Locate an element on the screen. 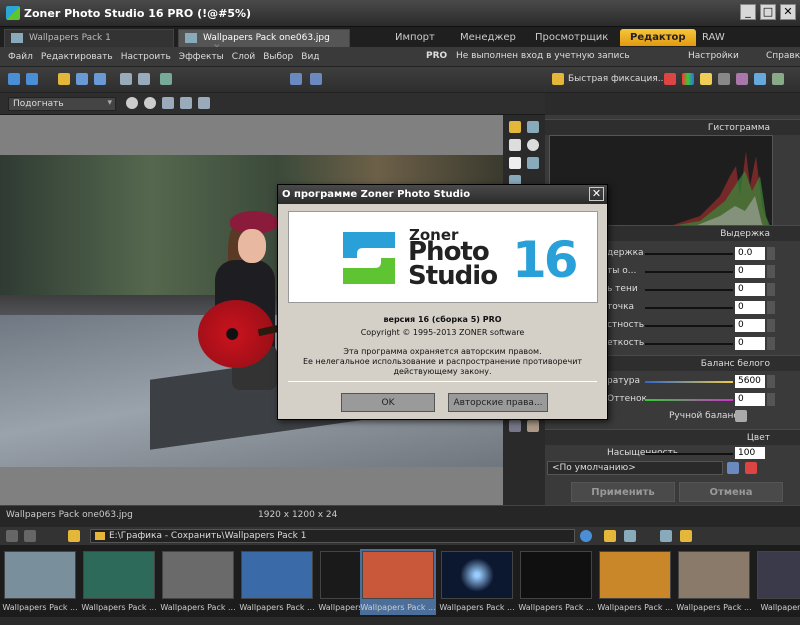 Image resolution: width=800 pixels, height=625 pixels. zoom-out-icon is located at coordinates (150, 103).